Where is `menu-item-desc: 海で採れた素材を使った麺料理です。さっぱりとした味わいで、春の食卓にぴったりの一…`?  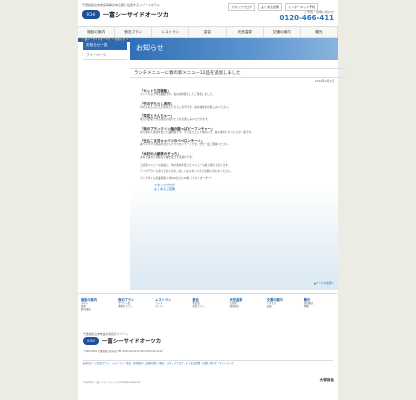
menu-item-desc: 海で採れた素材を使った麺料理です。さっぱりとした味わいで、春の食卓にぴったりの一… is located at coordinates (197, 132).